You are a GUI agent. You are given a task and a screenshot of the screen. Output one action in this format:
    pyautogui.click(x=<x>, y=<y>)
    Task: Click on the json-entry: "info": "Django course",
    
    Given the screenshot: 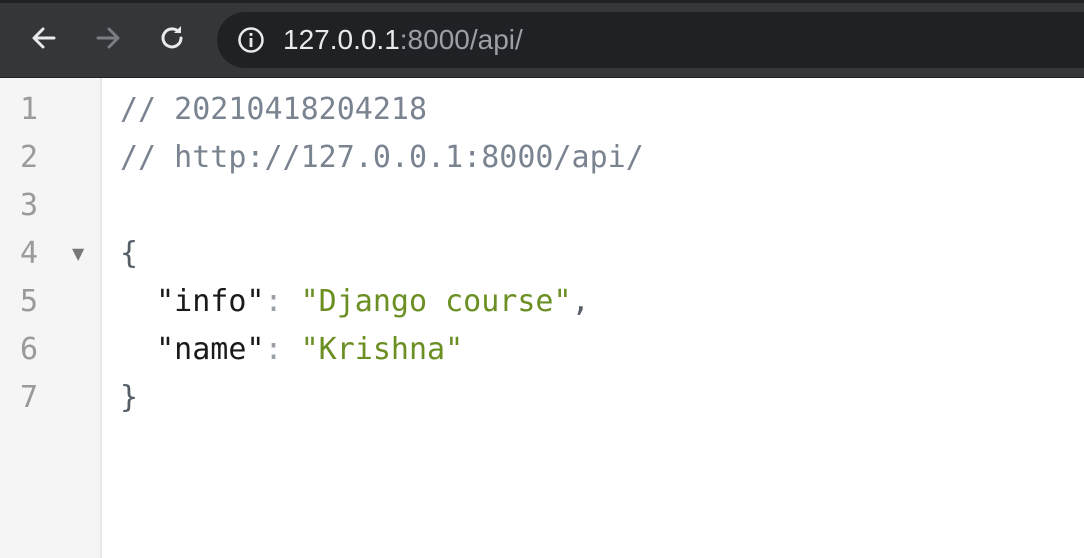 What is the action you would take?
    pyautogui.click(x=355, y=302)
    